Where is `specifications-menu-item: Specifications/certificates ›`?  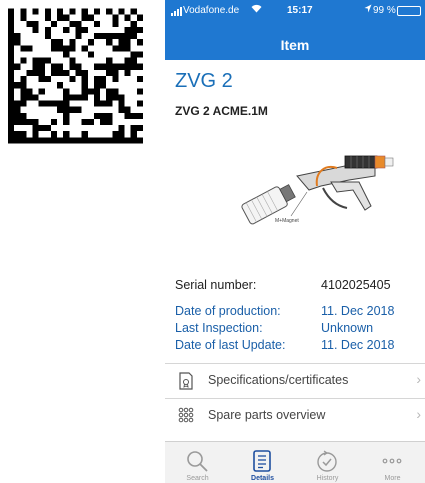
specifications-menu-item: Specifications/certificates › is located at coordinates (295, 380).